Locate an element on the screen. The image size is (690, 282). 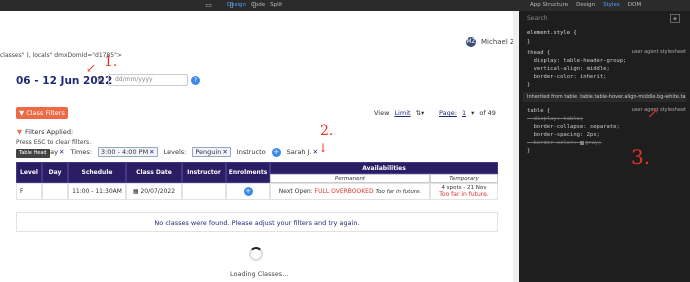
pagination: Page: 1 ▾ of 49 is located at coordinates (467, 113).